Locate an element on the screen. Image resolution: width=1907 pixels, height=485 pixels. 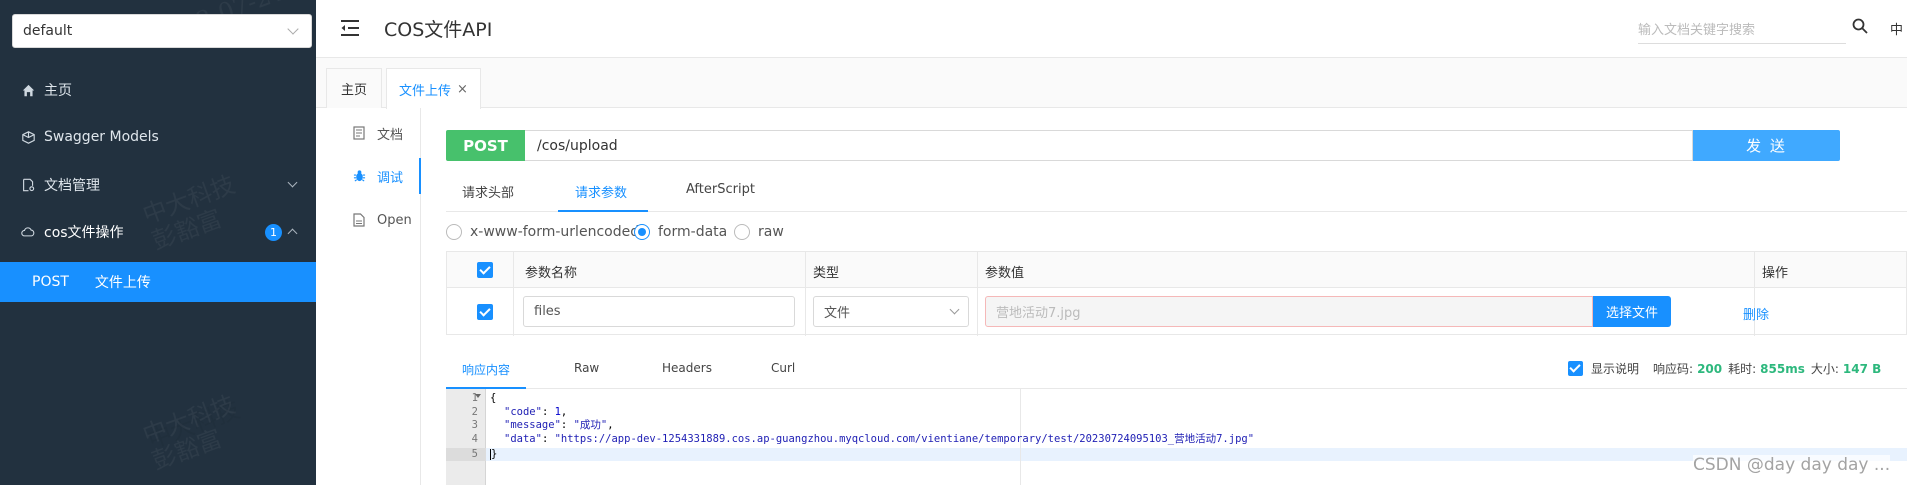
doc-settings-icon is located at coordinates (28, 185).